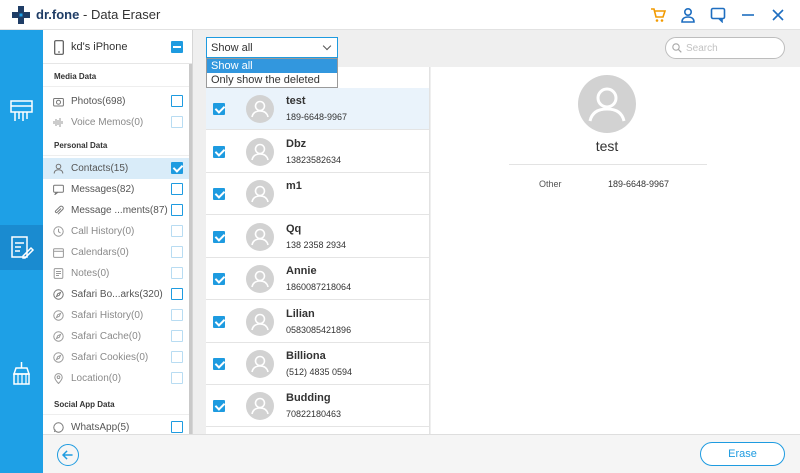 The width and height of the screenshot is (800, 473). Describe the element at coordinates (296, 144) in the screenshot. I see `contact-name: Dbz` at that location.